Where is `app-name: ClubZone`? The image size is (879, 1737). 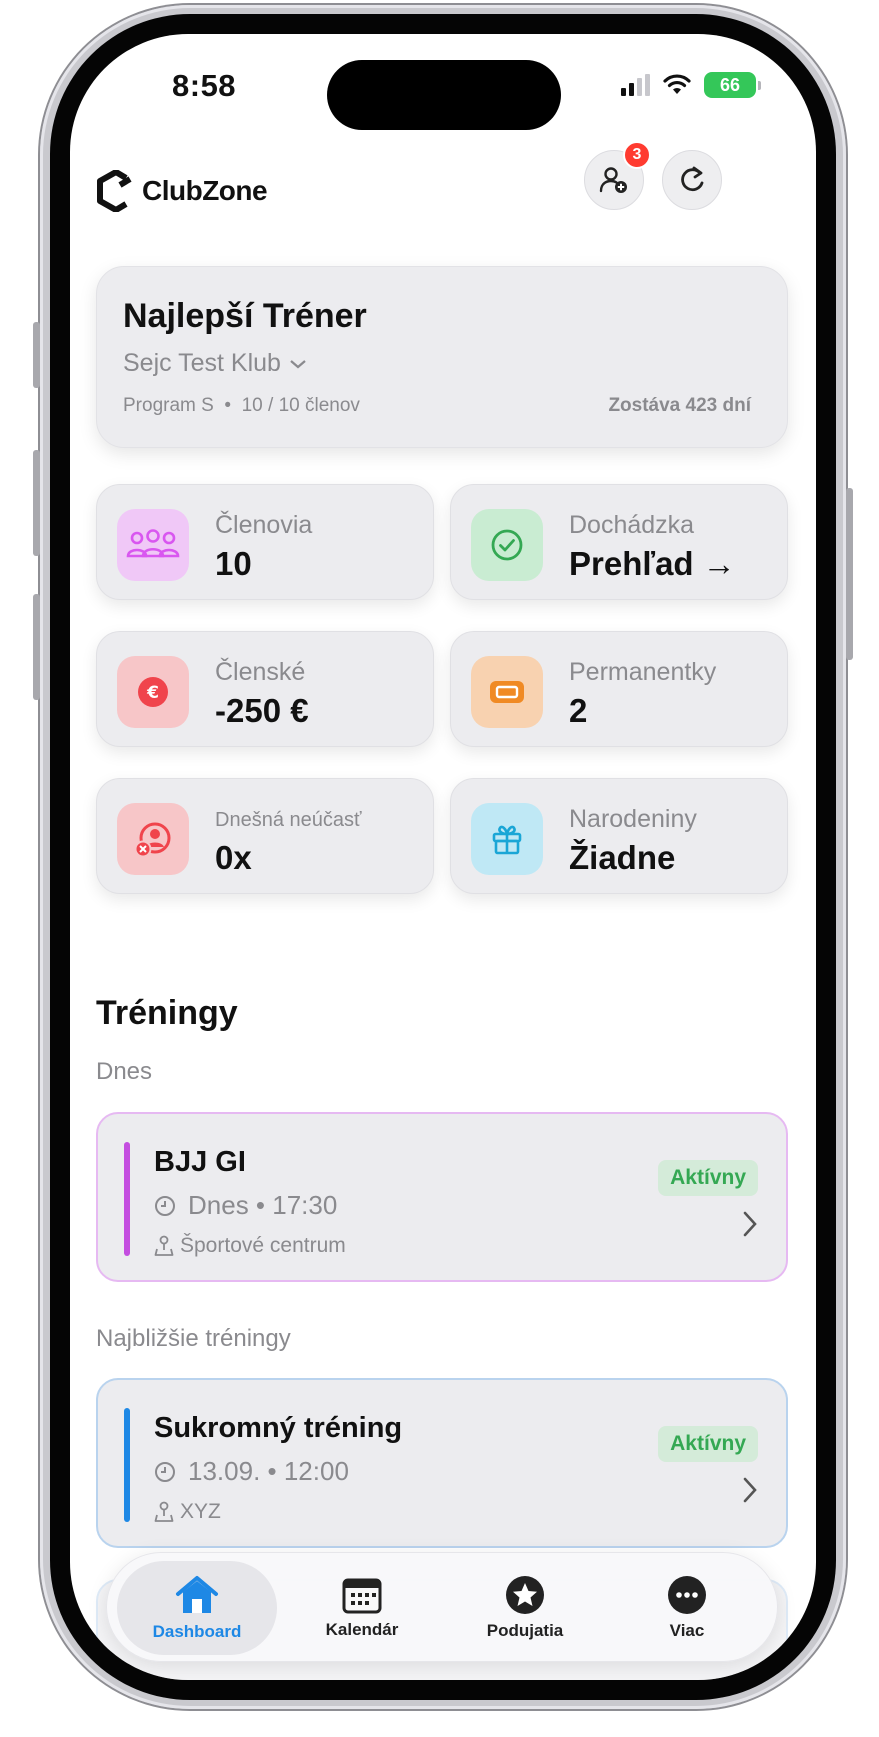
app-name: ClubZone is located at coordinates (205, 190).